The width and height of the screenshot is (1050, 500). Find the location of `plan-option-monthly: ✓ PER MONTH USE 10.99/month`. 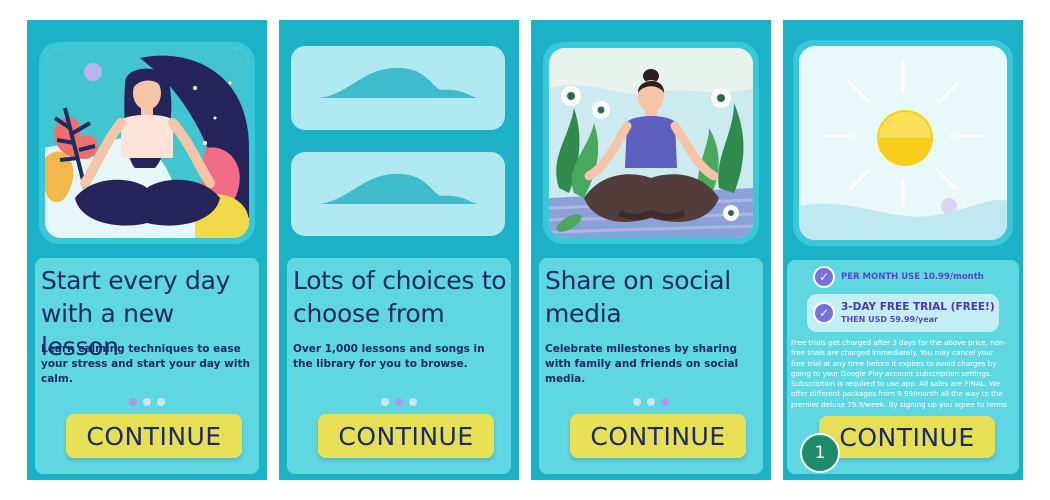

plan-option-monthly: ✓ PER MONTH USE 10.99/month is located at coordinates (898, 277).